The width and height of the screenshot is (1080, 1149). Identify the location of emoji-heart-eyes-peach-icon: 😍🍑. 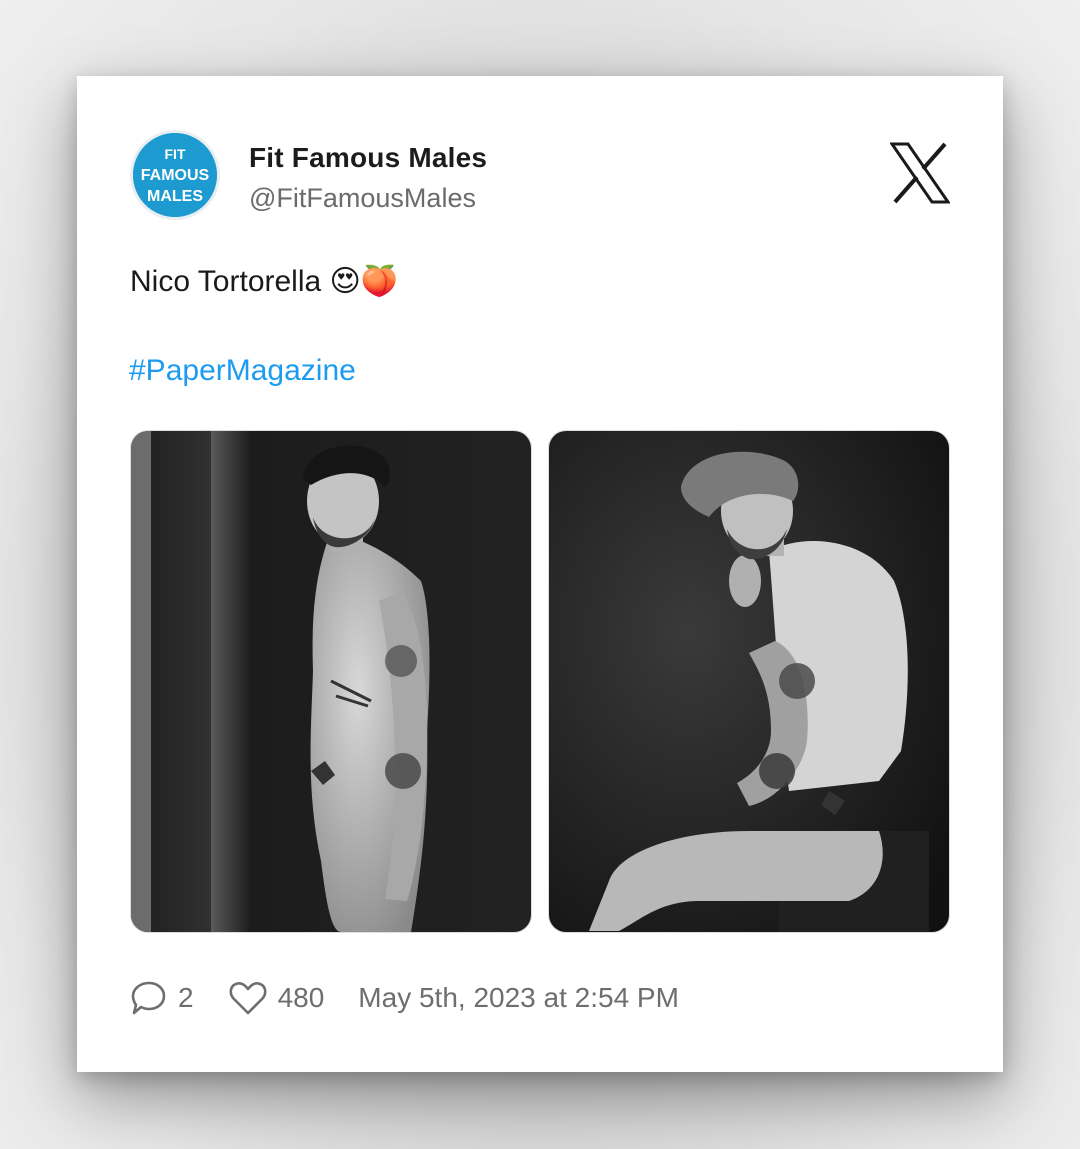
(364, 281).